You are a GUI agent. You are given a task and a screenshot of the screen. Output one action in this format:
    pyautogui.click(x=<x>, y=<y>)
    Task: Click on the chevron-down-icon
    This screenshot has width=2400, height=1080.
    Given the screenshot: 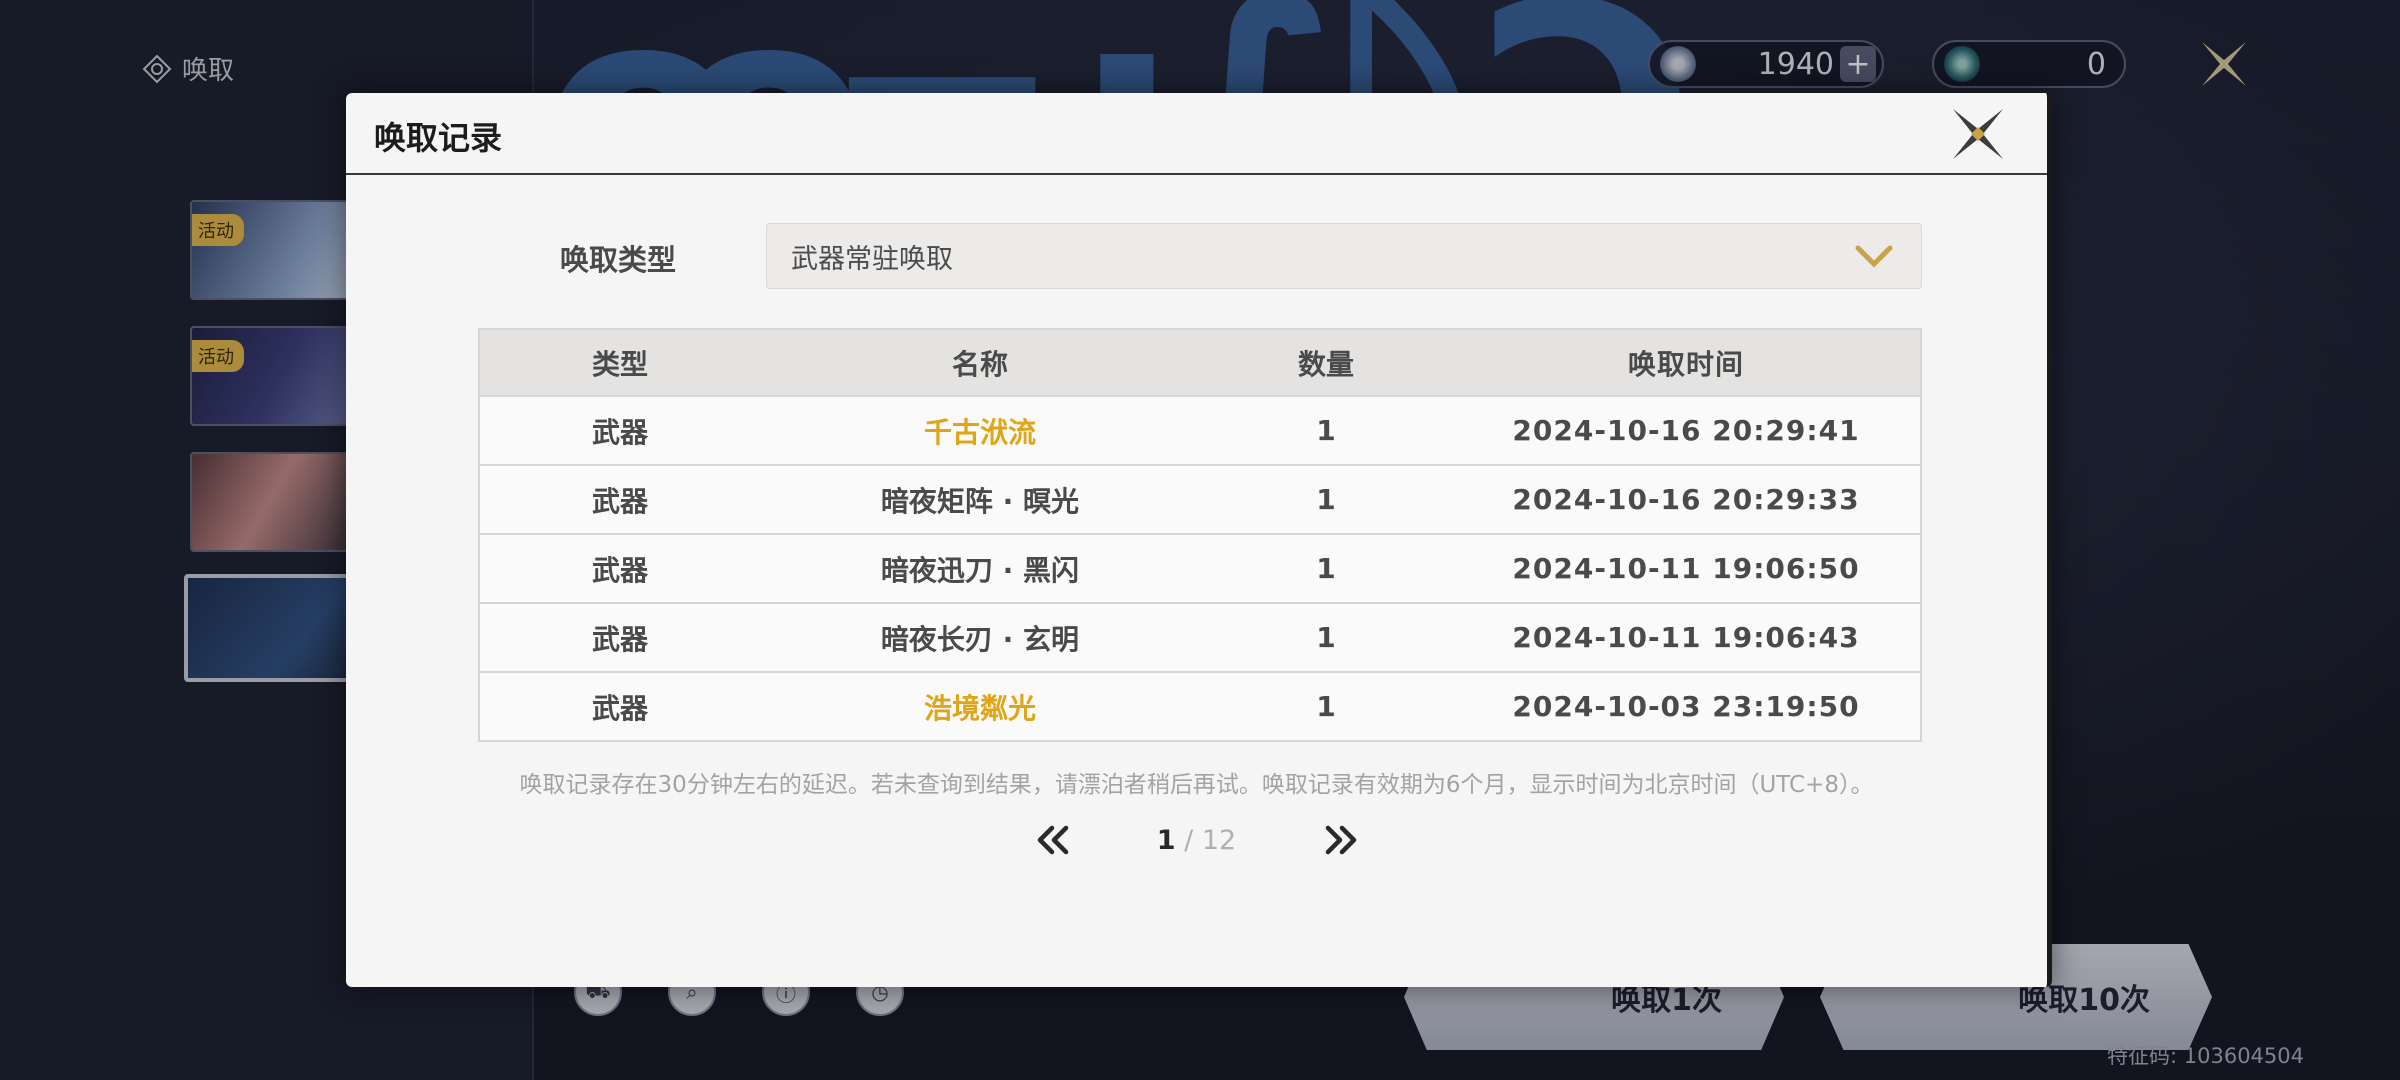 What is the action you would take?
    pyautogui.click(x=1874, y=256)
    